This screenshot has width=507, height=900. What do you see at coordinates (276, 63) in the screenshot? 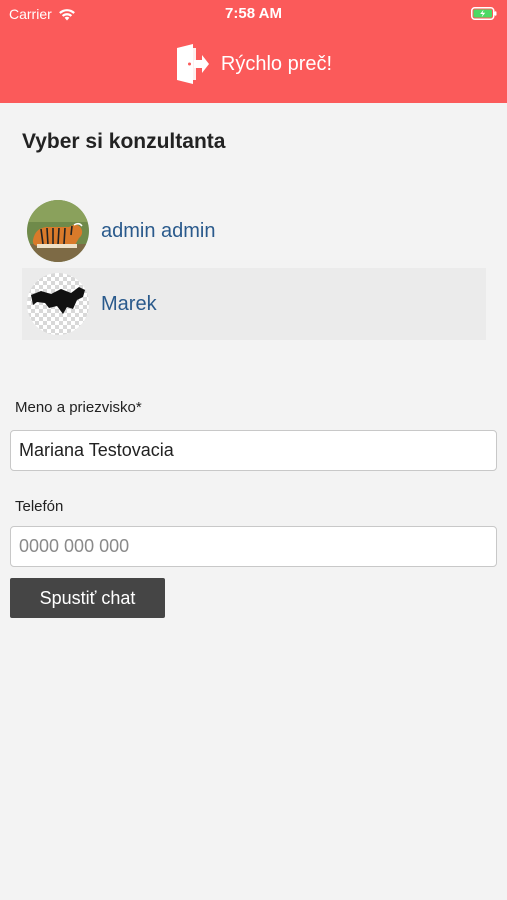
I see `quick-exit-label: Rýchlo preč!` at bounding box center [276, 63].